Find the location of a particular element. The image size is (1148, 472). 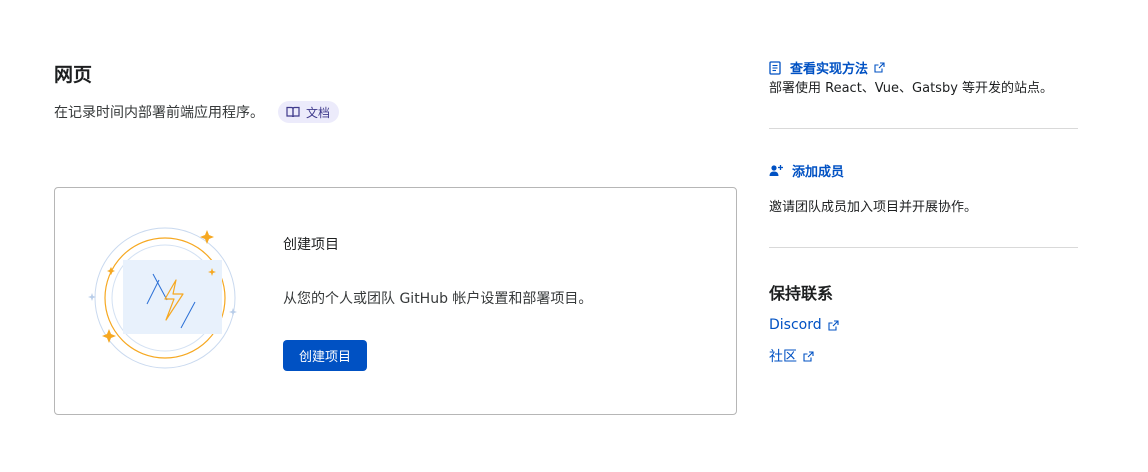

discord-link: Discord is located at coordinates (804, 325).